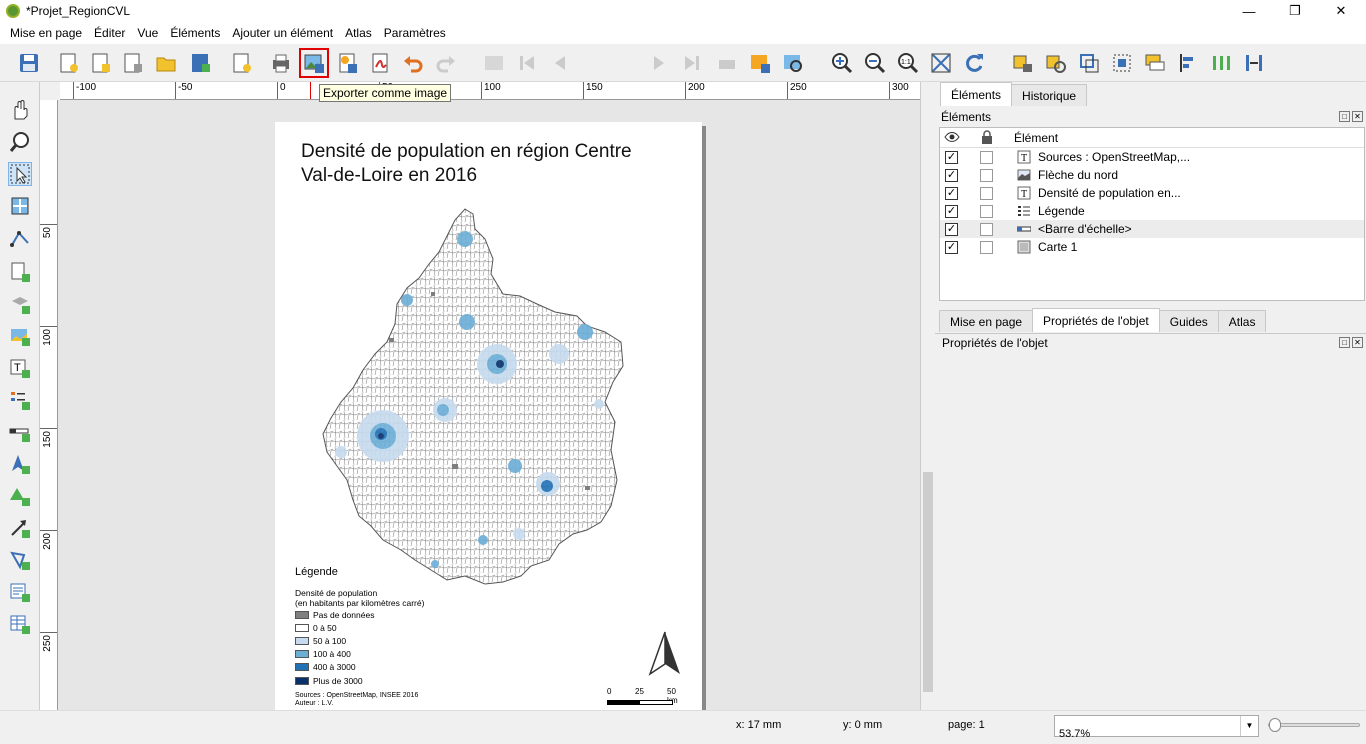 The image size is (1366, 744). I want to click on add-label-icon: T, so click(20, 368).